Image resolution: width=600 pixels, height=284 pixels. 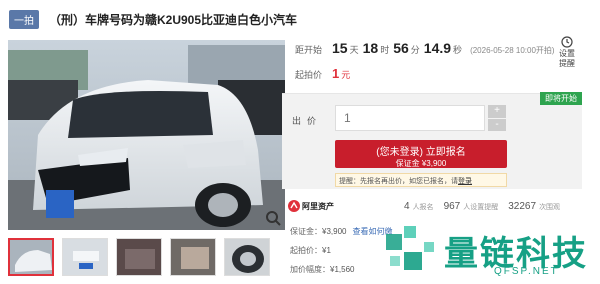 I want to click on countdown-label: 距开始, so click(x=309, y=50).